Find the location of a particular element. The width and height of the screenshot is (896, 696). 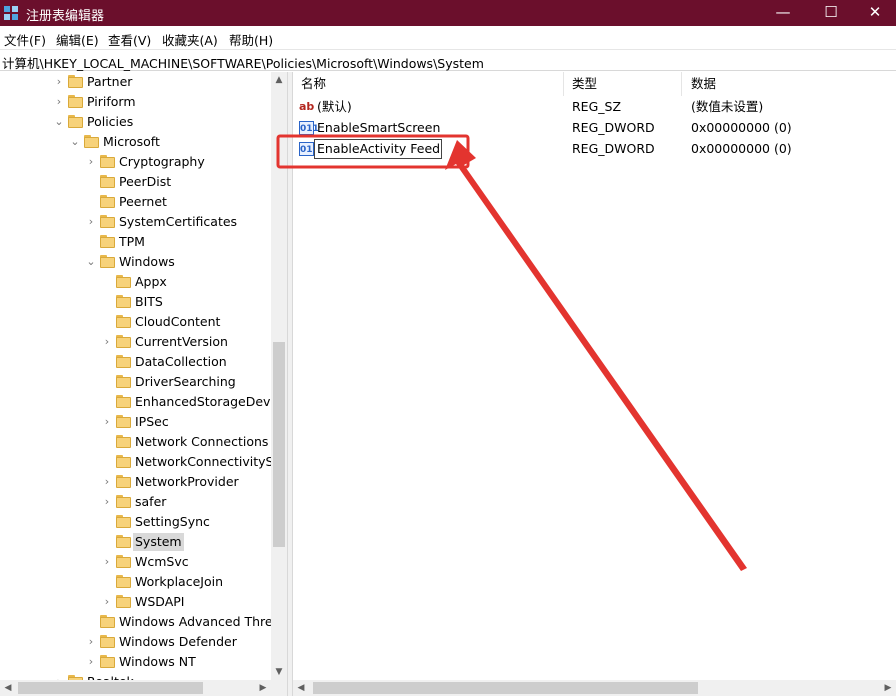

minimize-button: — is located at coordinates (783, 13).